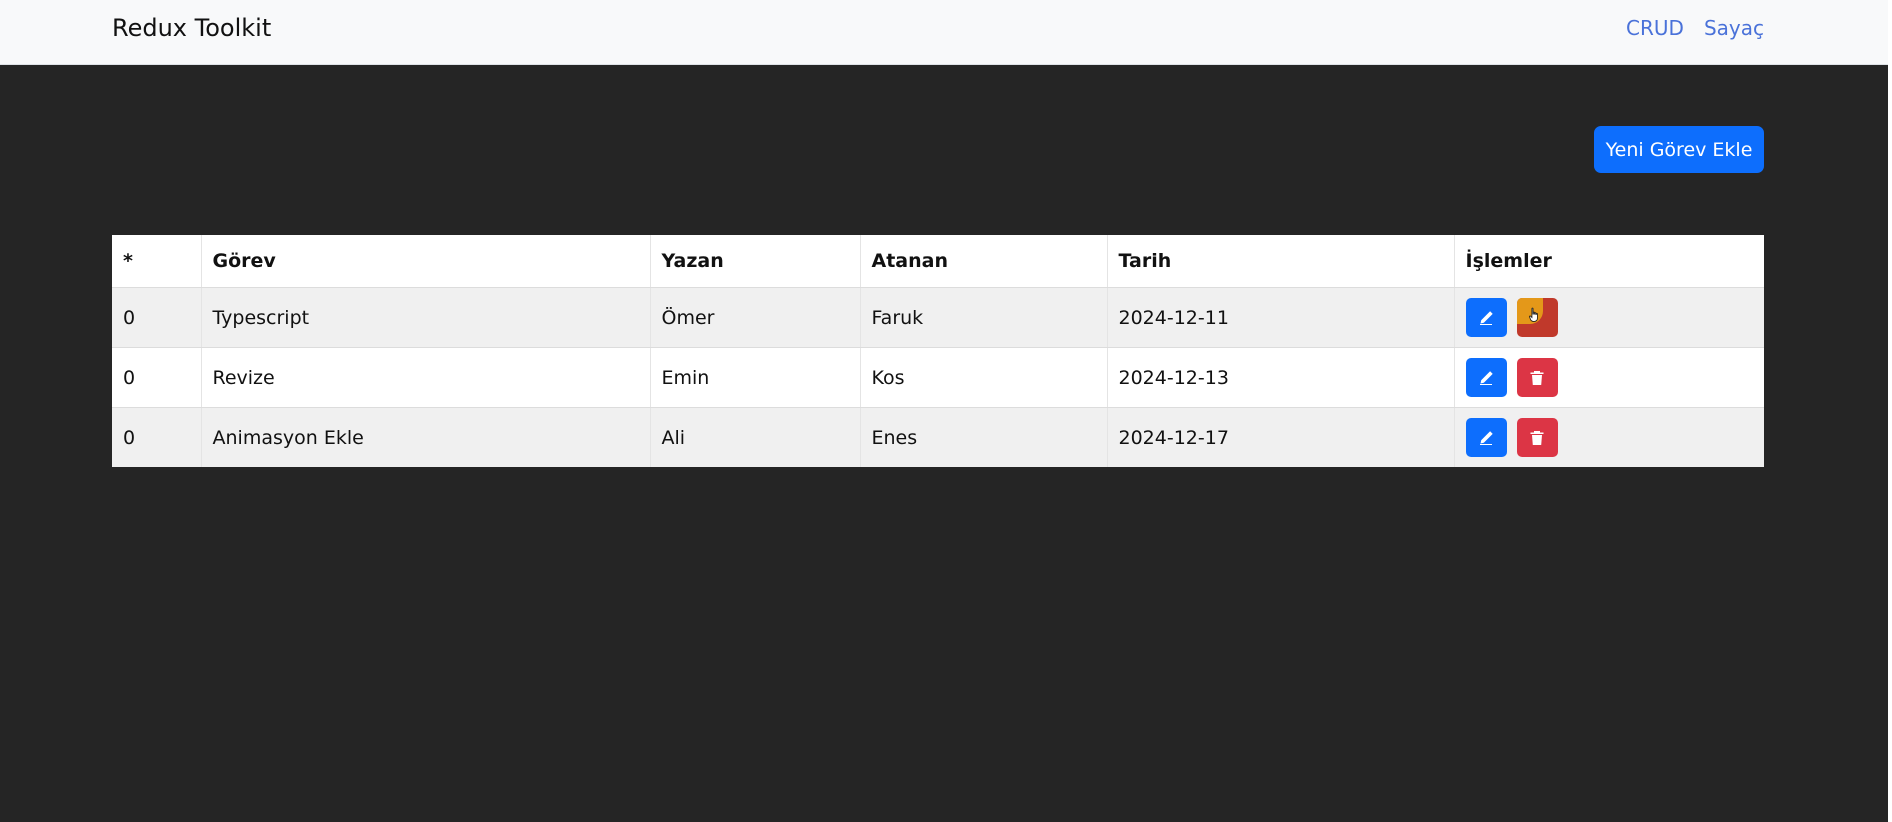 Image resolution: width=1892 pixels, height=822 pixels. What do you see at coordinates (984, 377) in the screenshot?
I see `cell-assignee: Kos` at bounding box center [984, 377].